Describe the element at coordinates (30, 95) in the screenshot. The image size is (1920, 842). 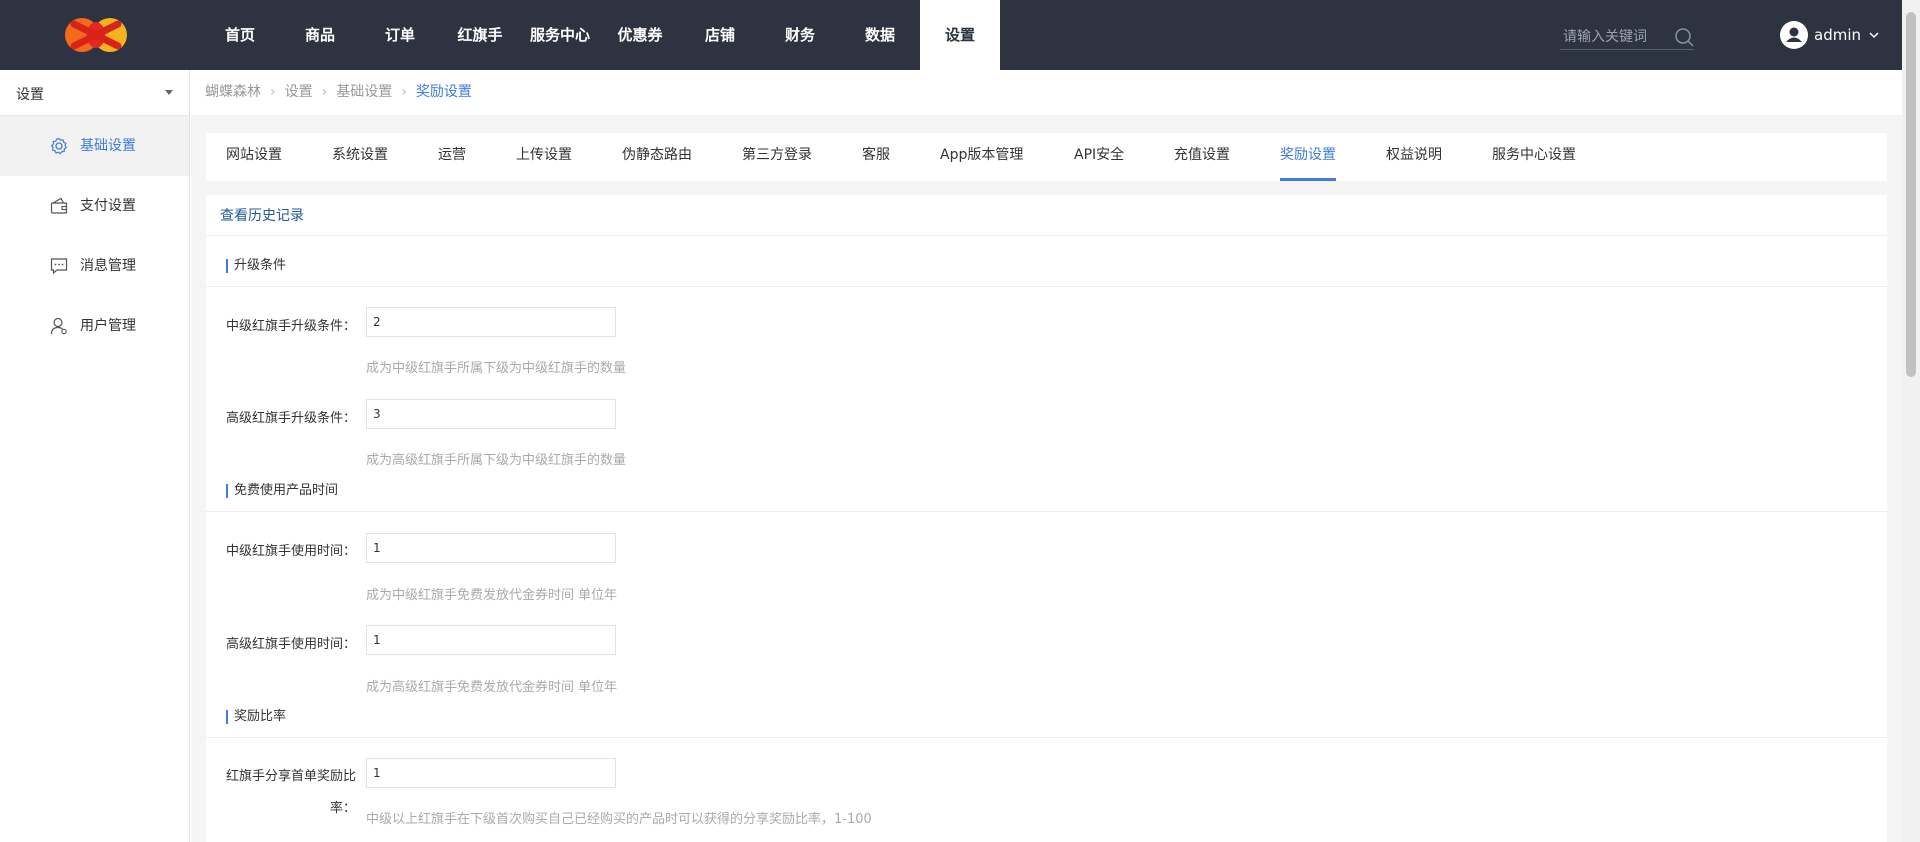
I see `sidebar-select-label: 设置` at that location.